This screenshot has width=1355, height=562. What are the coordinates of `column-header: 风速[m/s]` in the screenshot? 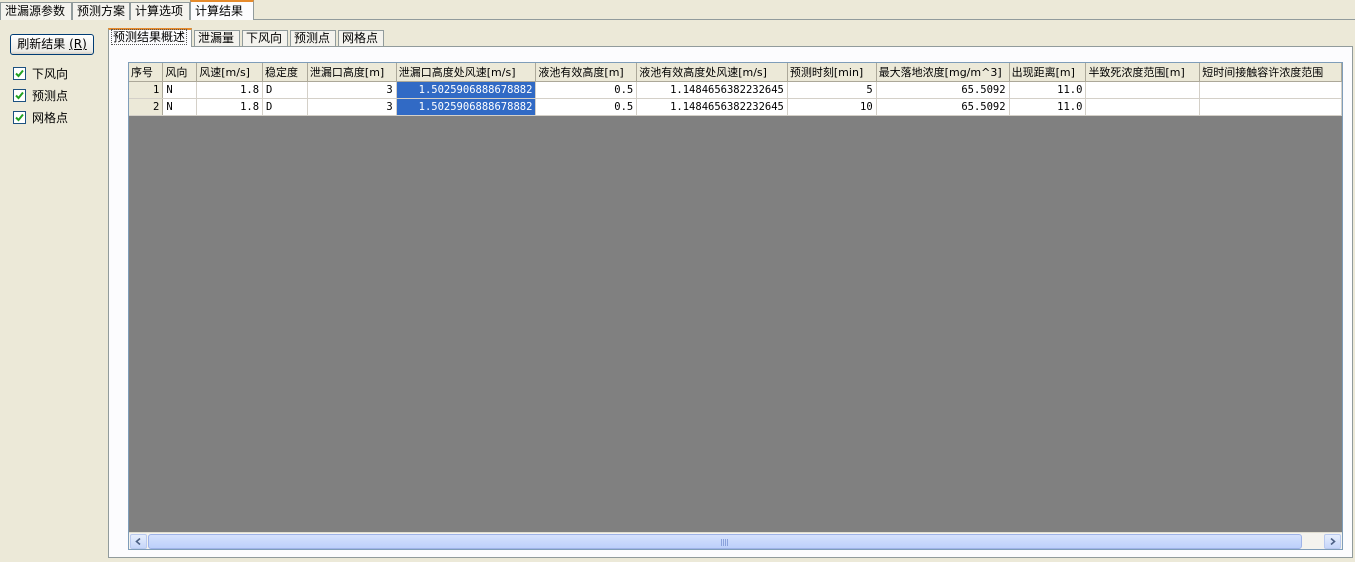 It's located at (230, 72).